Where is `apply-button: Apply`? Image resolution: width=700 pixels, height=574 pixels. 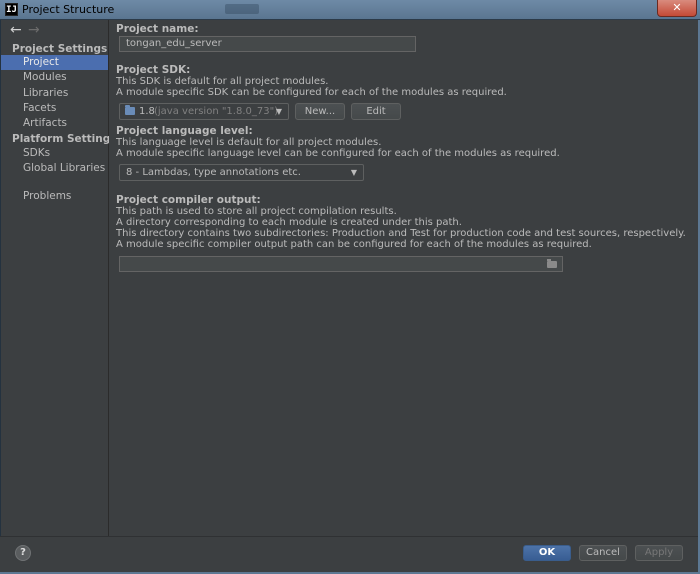 apply-button: Apply is located at coordinates (659, 553).